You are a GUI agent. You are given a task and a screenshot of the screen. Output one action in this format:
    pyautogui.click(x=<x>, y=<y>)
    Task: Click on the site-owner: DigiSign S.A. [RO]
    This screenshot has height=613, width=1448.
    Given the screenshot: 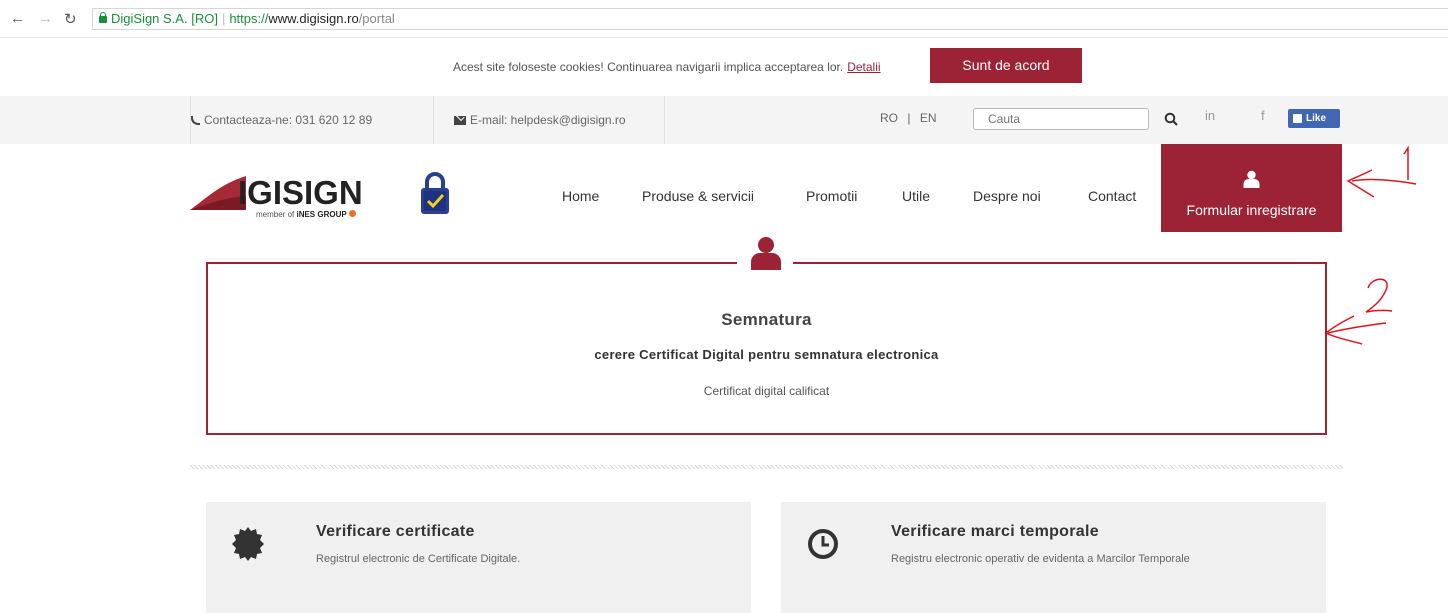 What is the action you would take?
    pyautogui.click(x=164, y=18)
    